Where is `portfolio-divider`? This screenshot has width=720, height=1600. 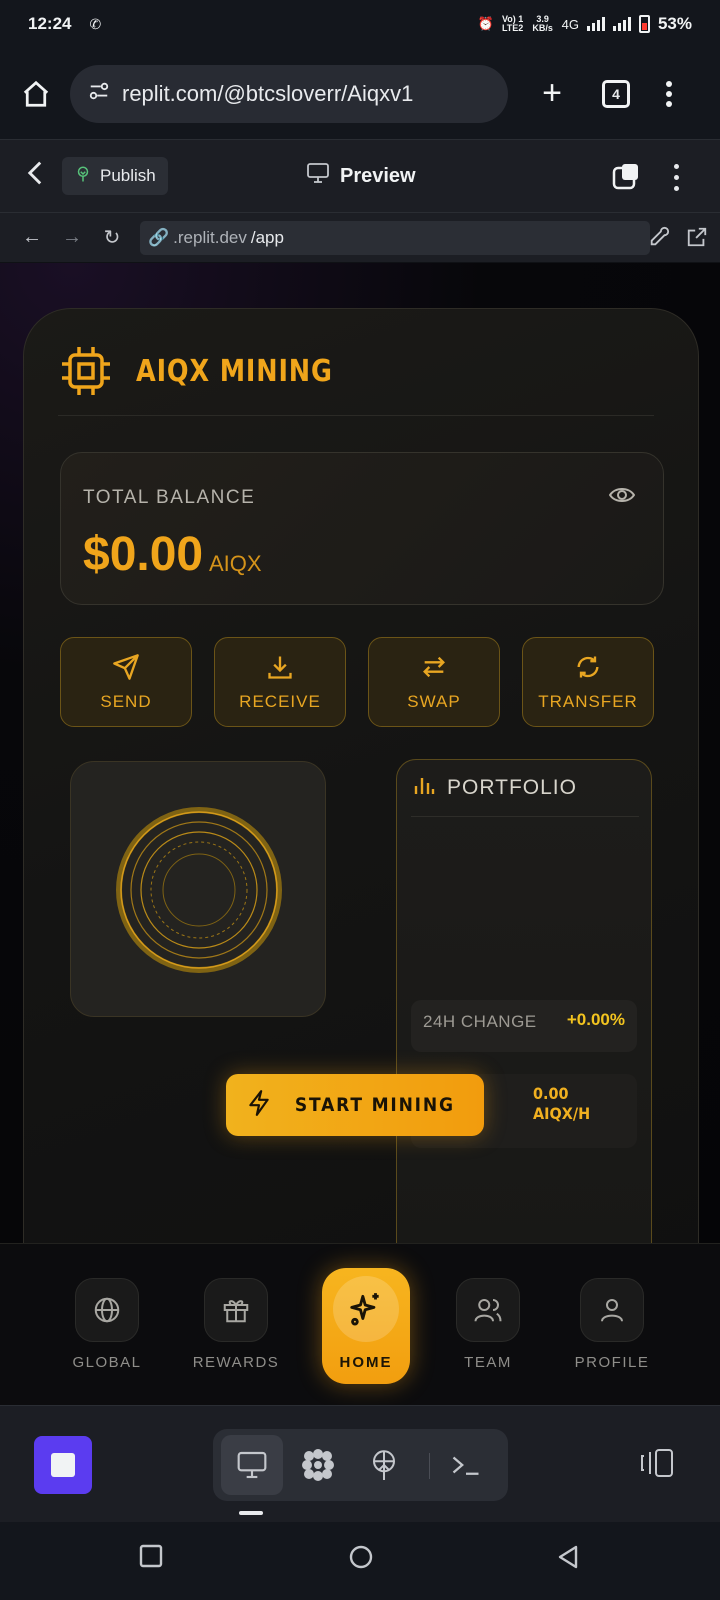 portfolio-divider is located at coordinates (525, 816).